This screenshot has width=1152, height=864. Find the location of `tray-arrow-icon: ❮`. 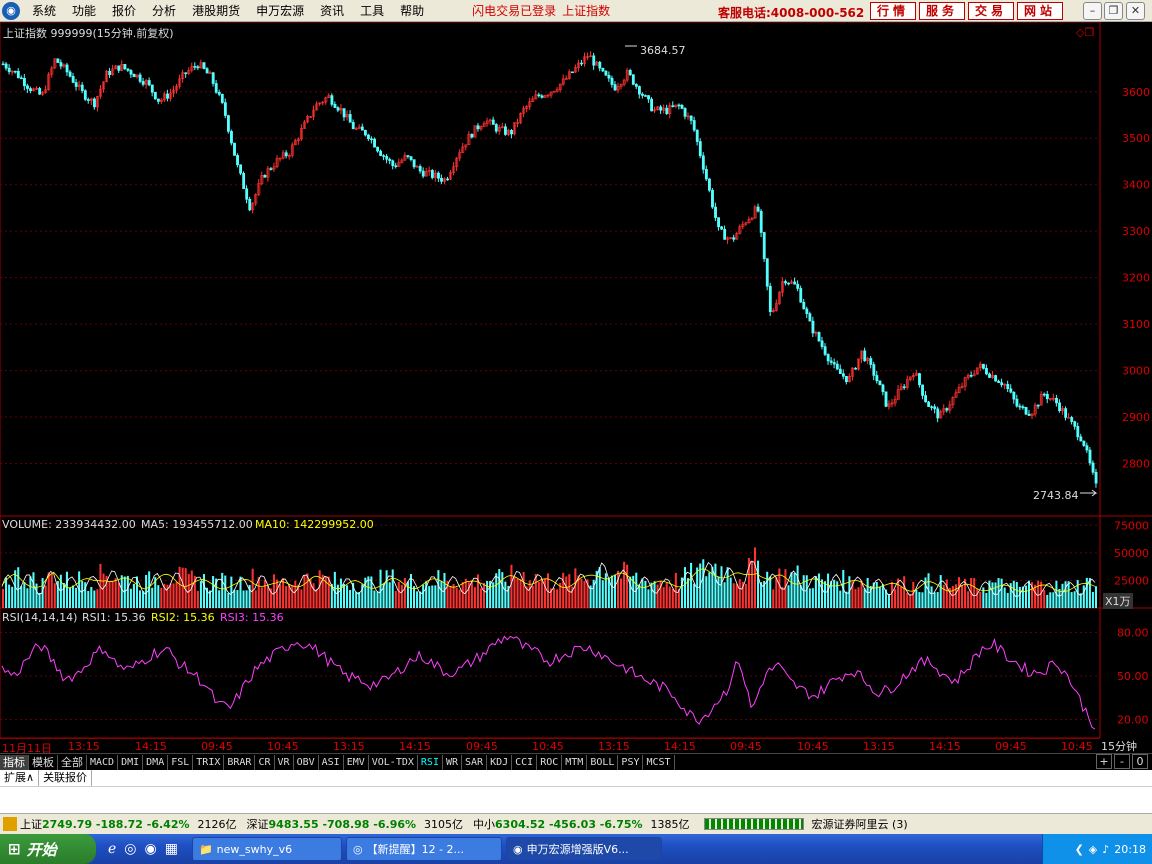

tray-arrow-icon: ❮ is located at coordinates (1079, 849).